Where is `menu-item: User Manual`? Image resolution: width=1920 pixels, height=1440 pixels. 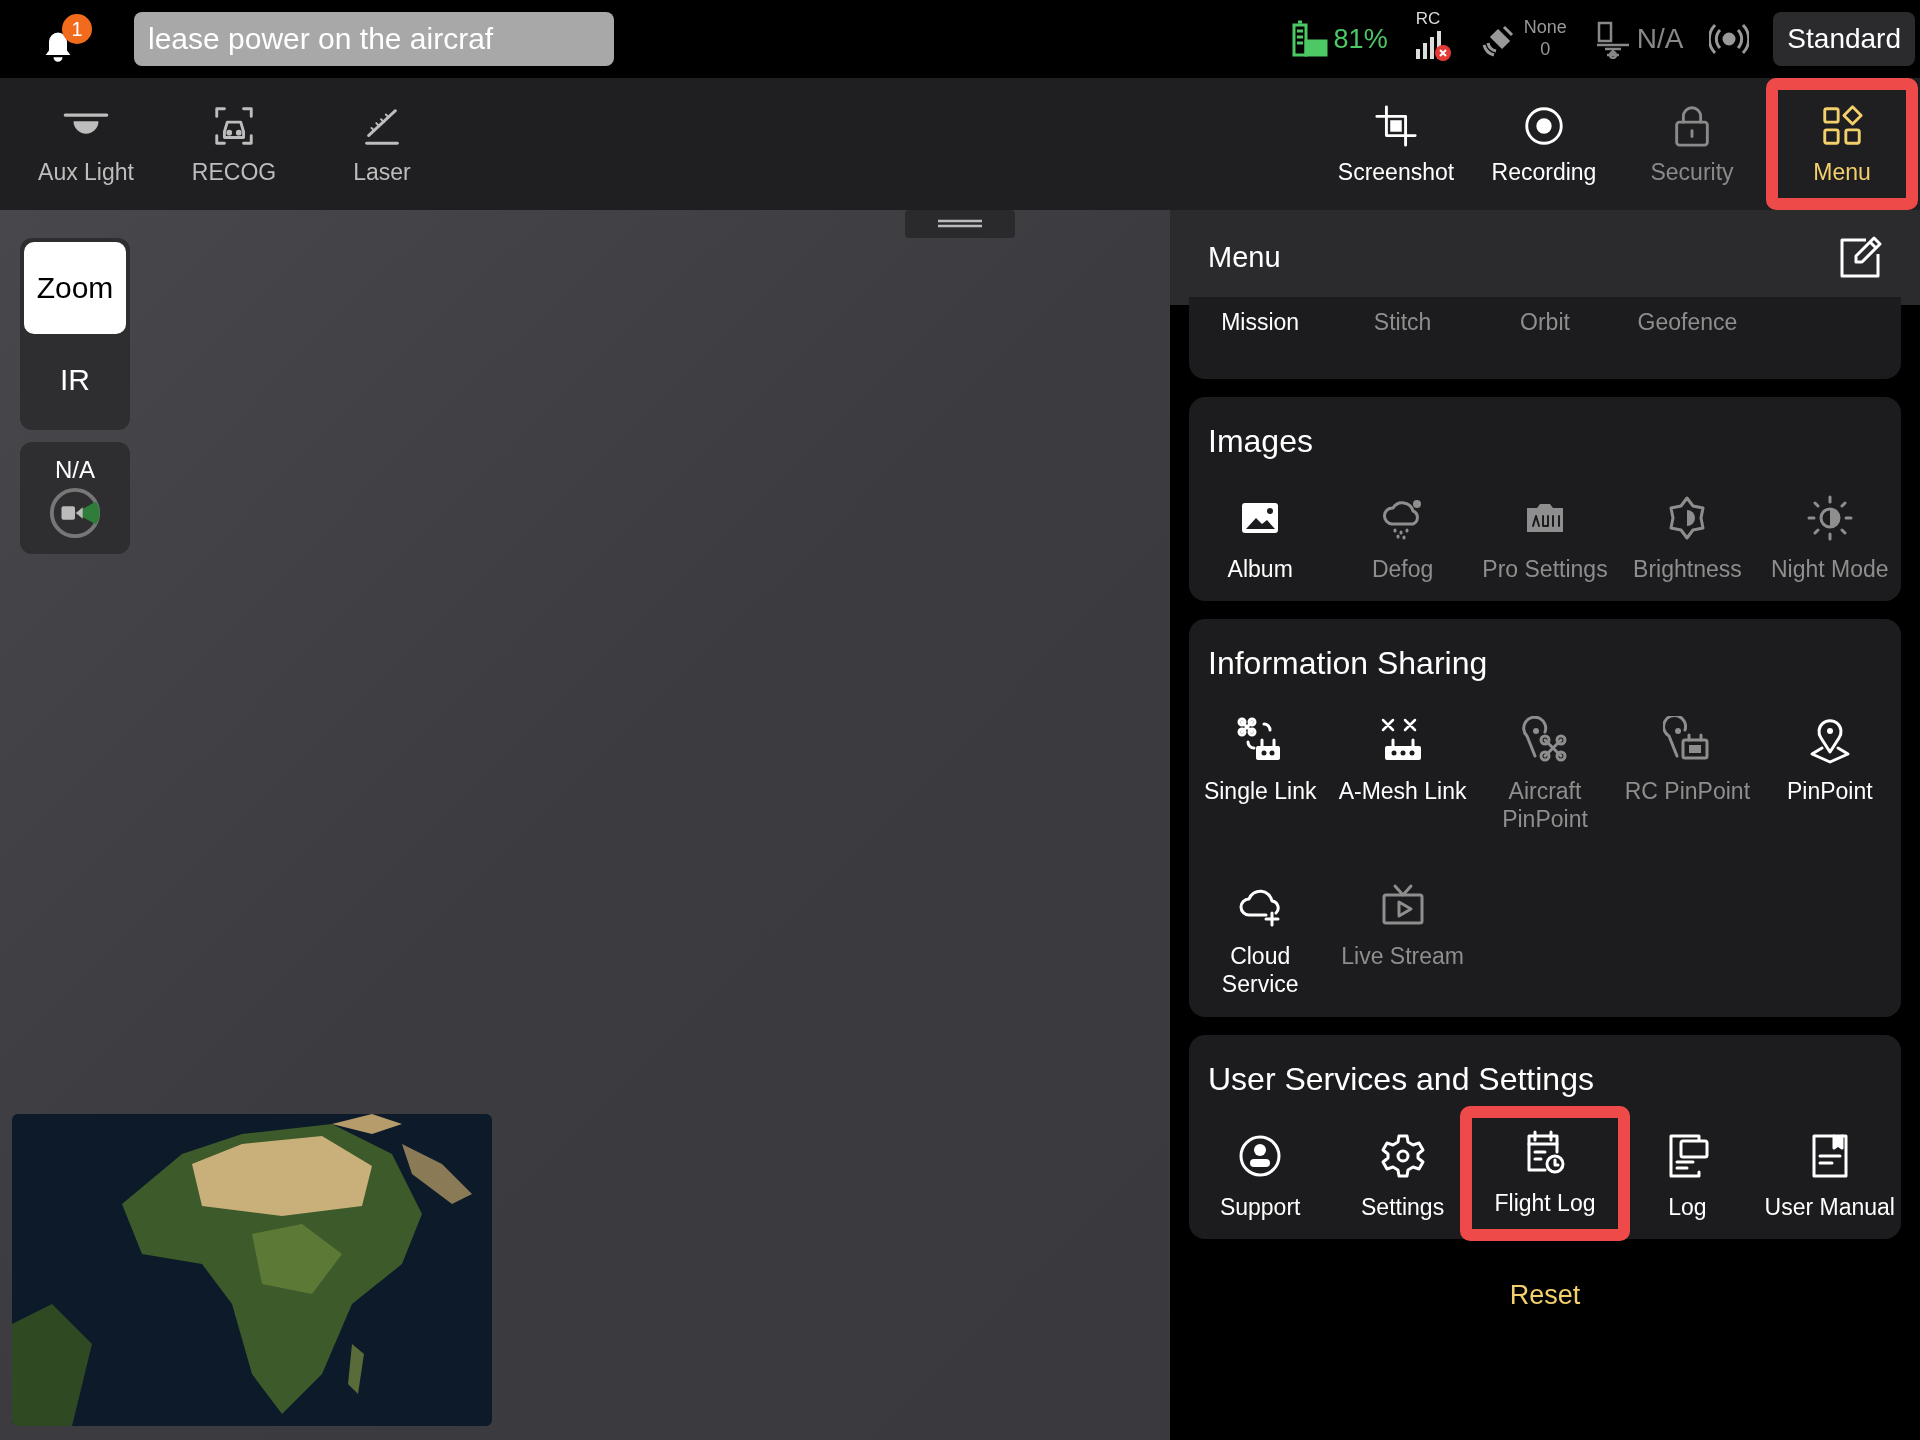 menu-item: User Manual is located at coordinates (1829, 1176).